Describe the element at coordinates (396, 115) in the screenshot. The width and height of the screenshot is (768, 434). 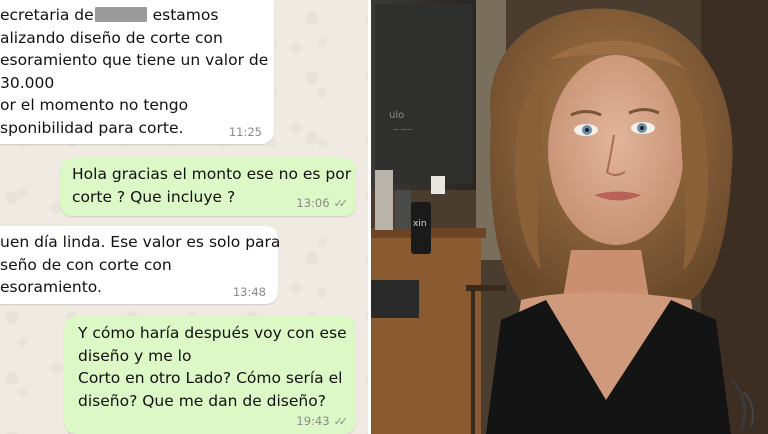
I see `svg-text: ulo` at that location.